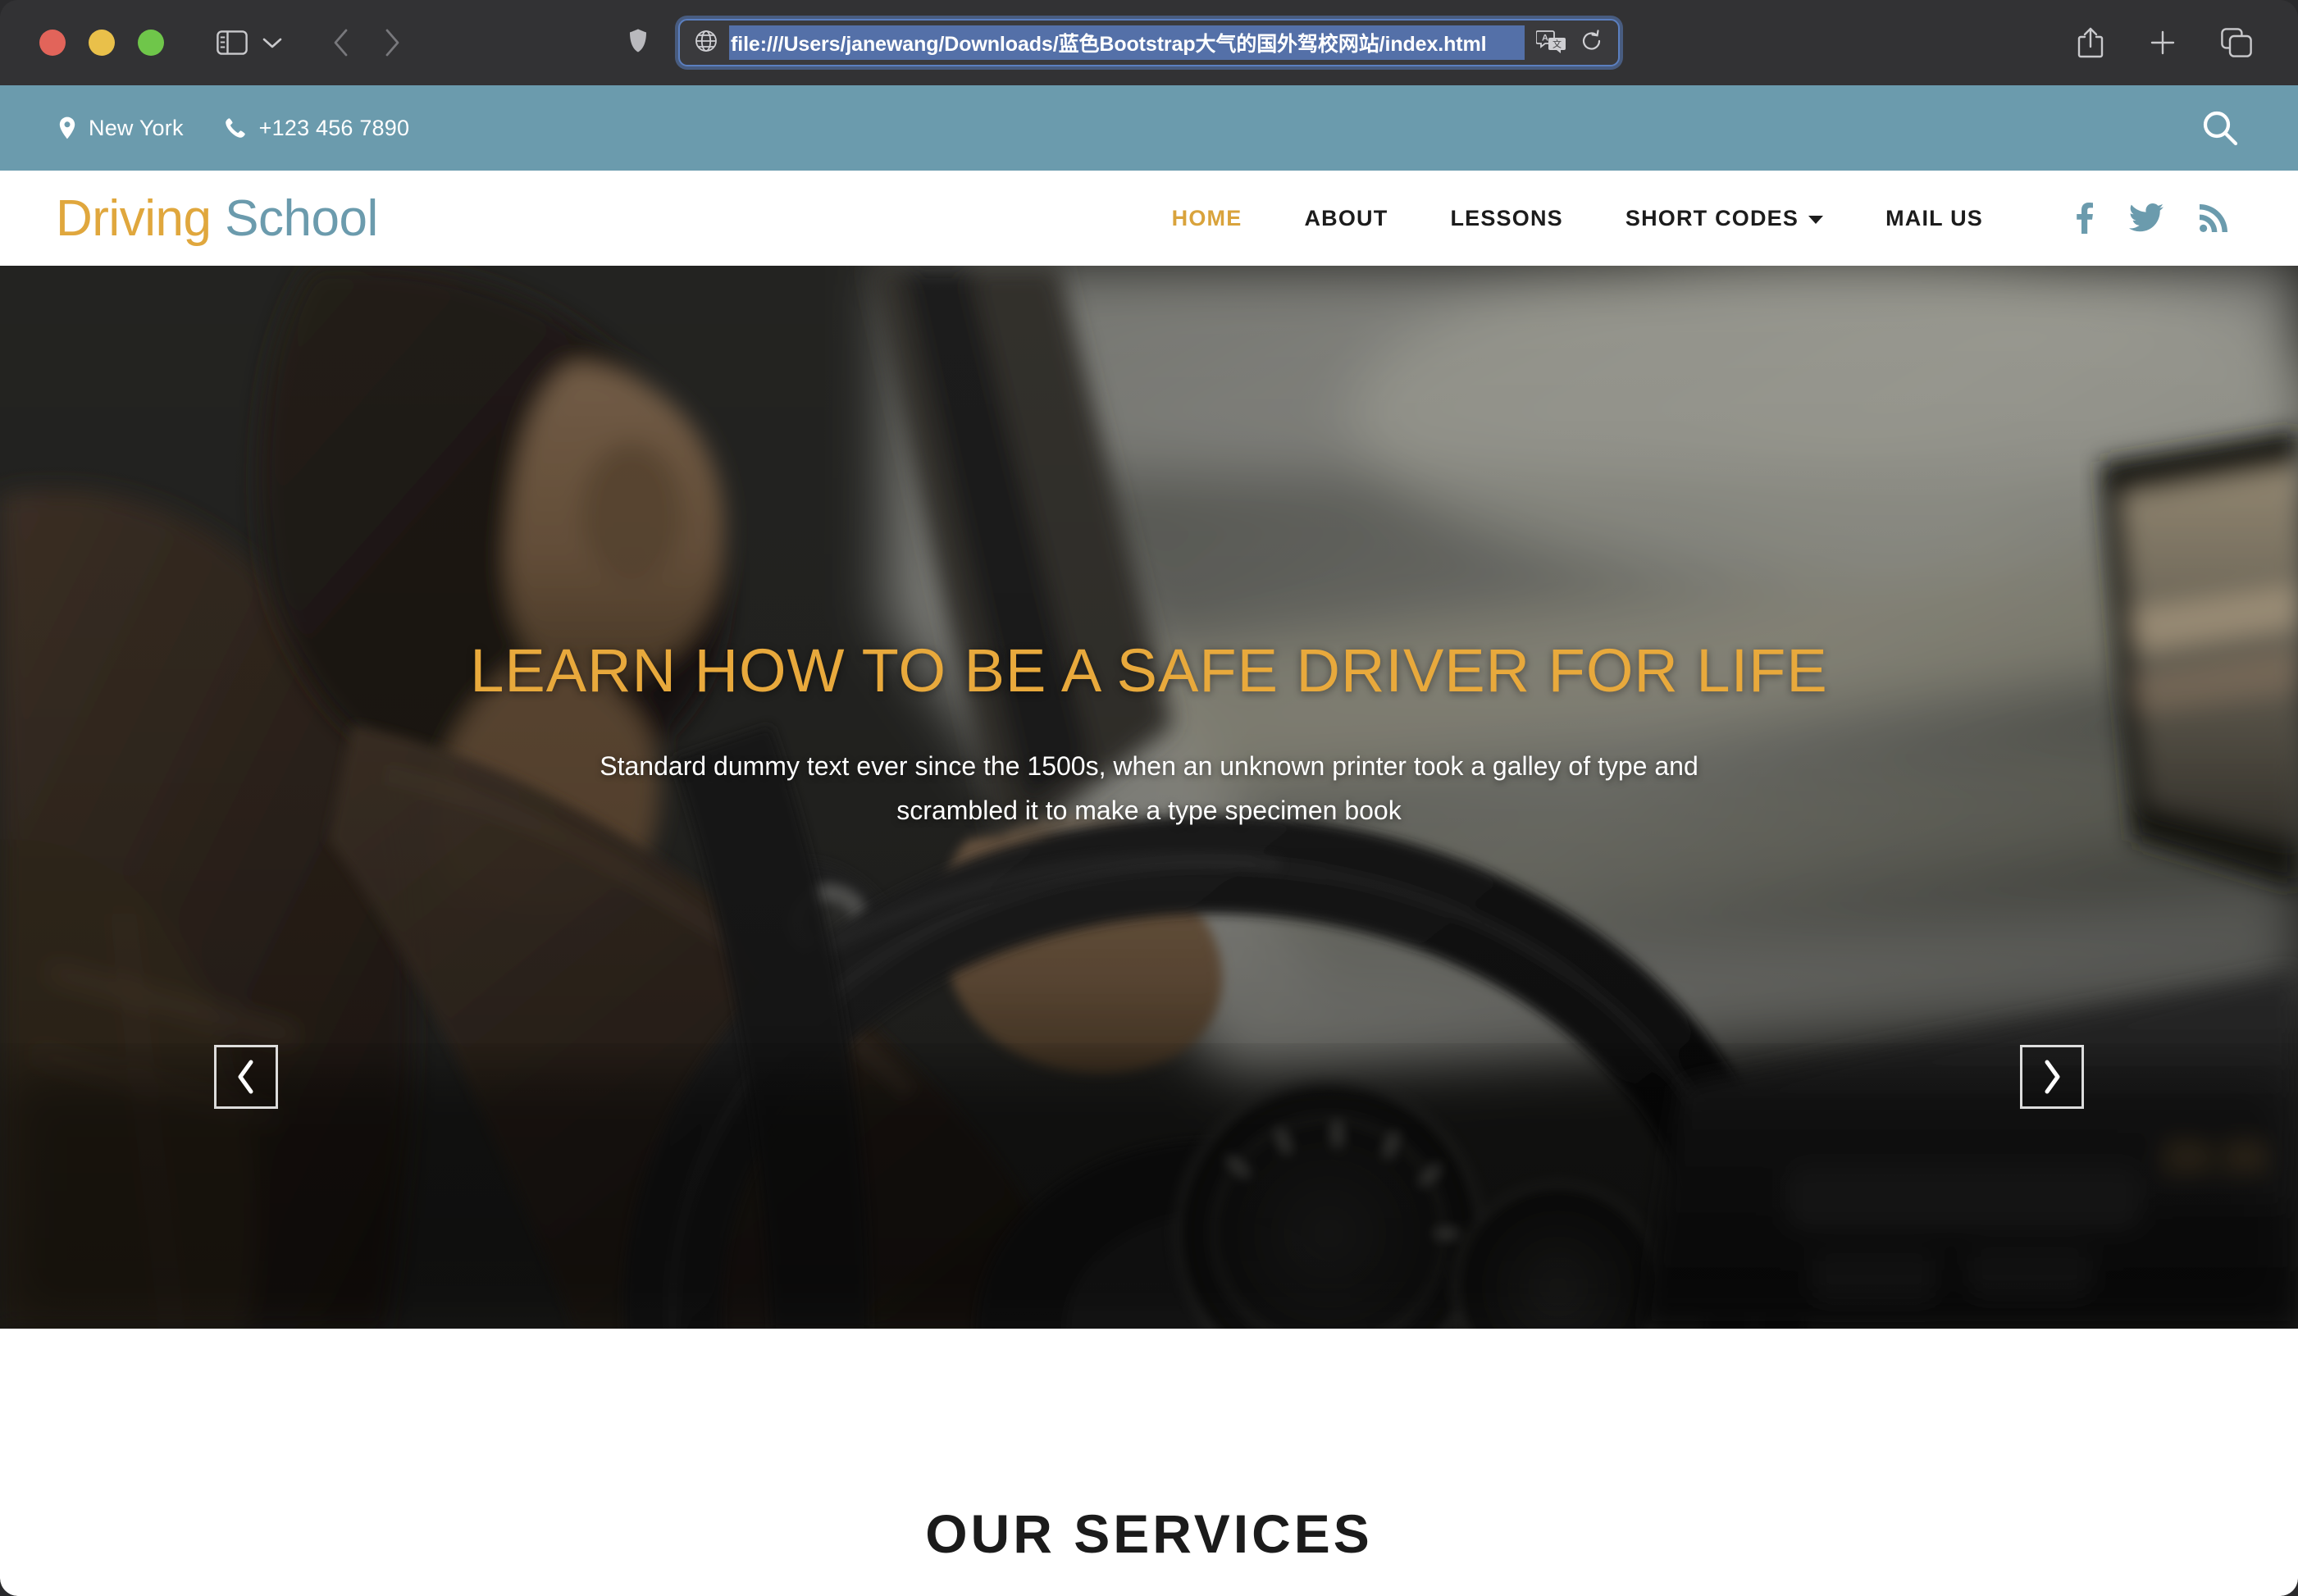 Image resolution: width=2298 pixels, height=1596 pixels. What do you see at coordinates (151, 43) in the screenshot?
I see `maximize-window-button` at bounding box center [151, 43].